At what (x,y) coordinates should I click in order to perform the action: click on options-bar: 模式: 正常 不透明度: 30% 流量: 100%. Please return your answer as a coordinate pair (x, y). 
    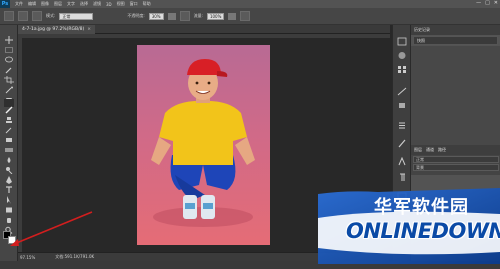
    Looking at the image, I should click on (250, 16).